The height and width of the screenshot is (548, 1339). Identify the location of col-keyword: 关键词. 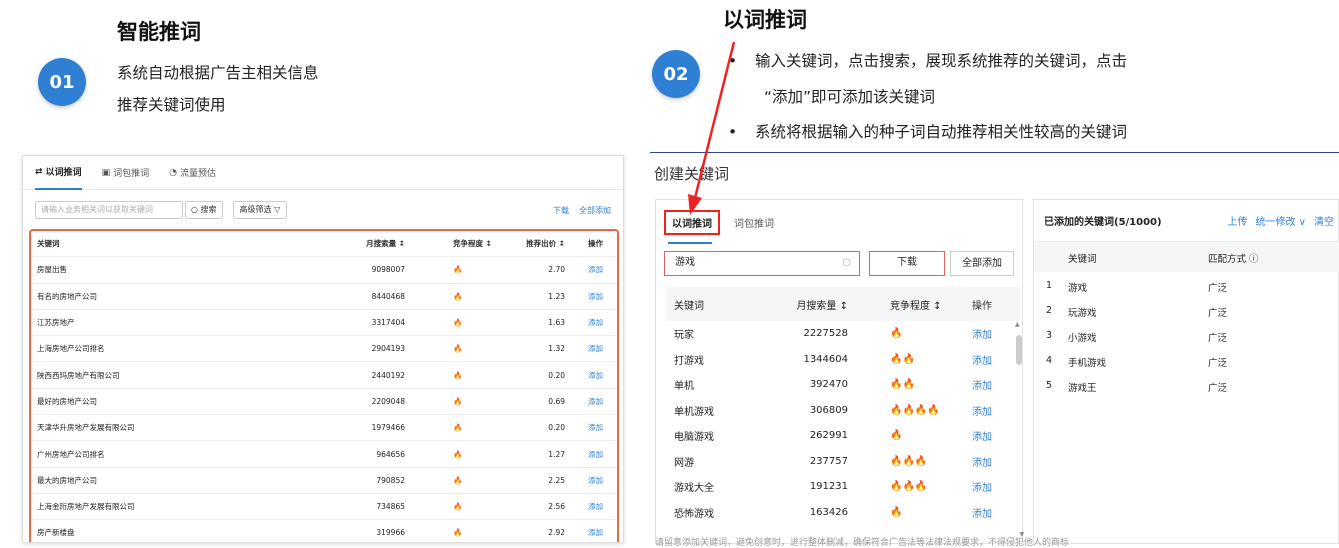
(716, 304).